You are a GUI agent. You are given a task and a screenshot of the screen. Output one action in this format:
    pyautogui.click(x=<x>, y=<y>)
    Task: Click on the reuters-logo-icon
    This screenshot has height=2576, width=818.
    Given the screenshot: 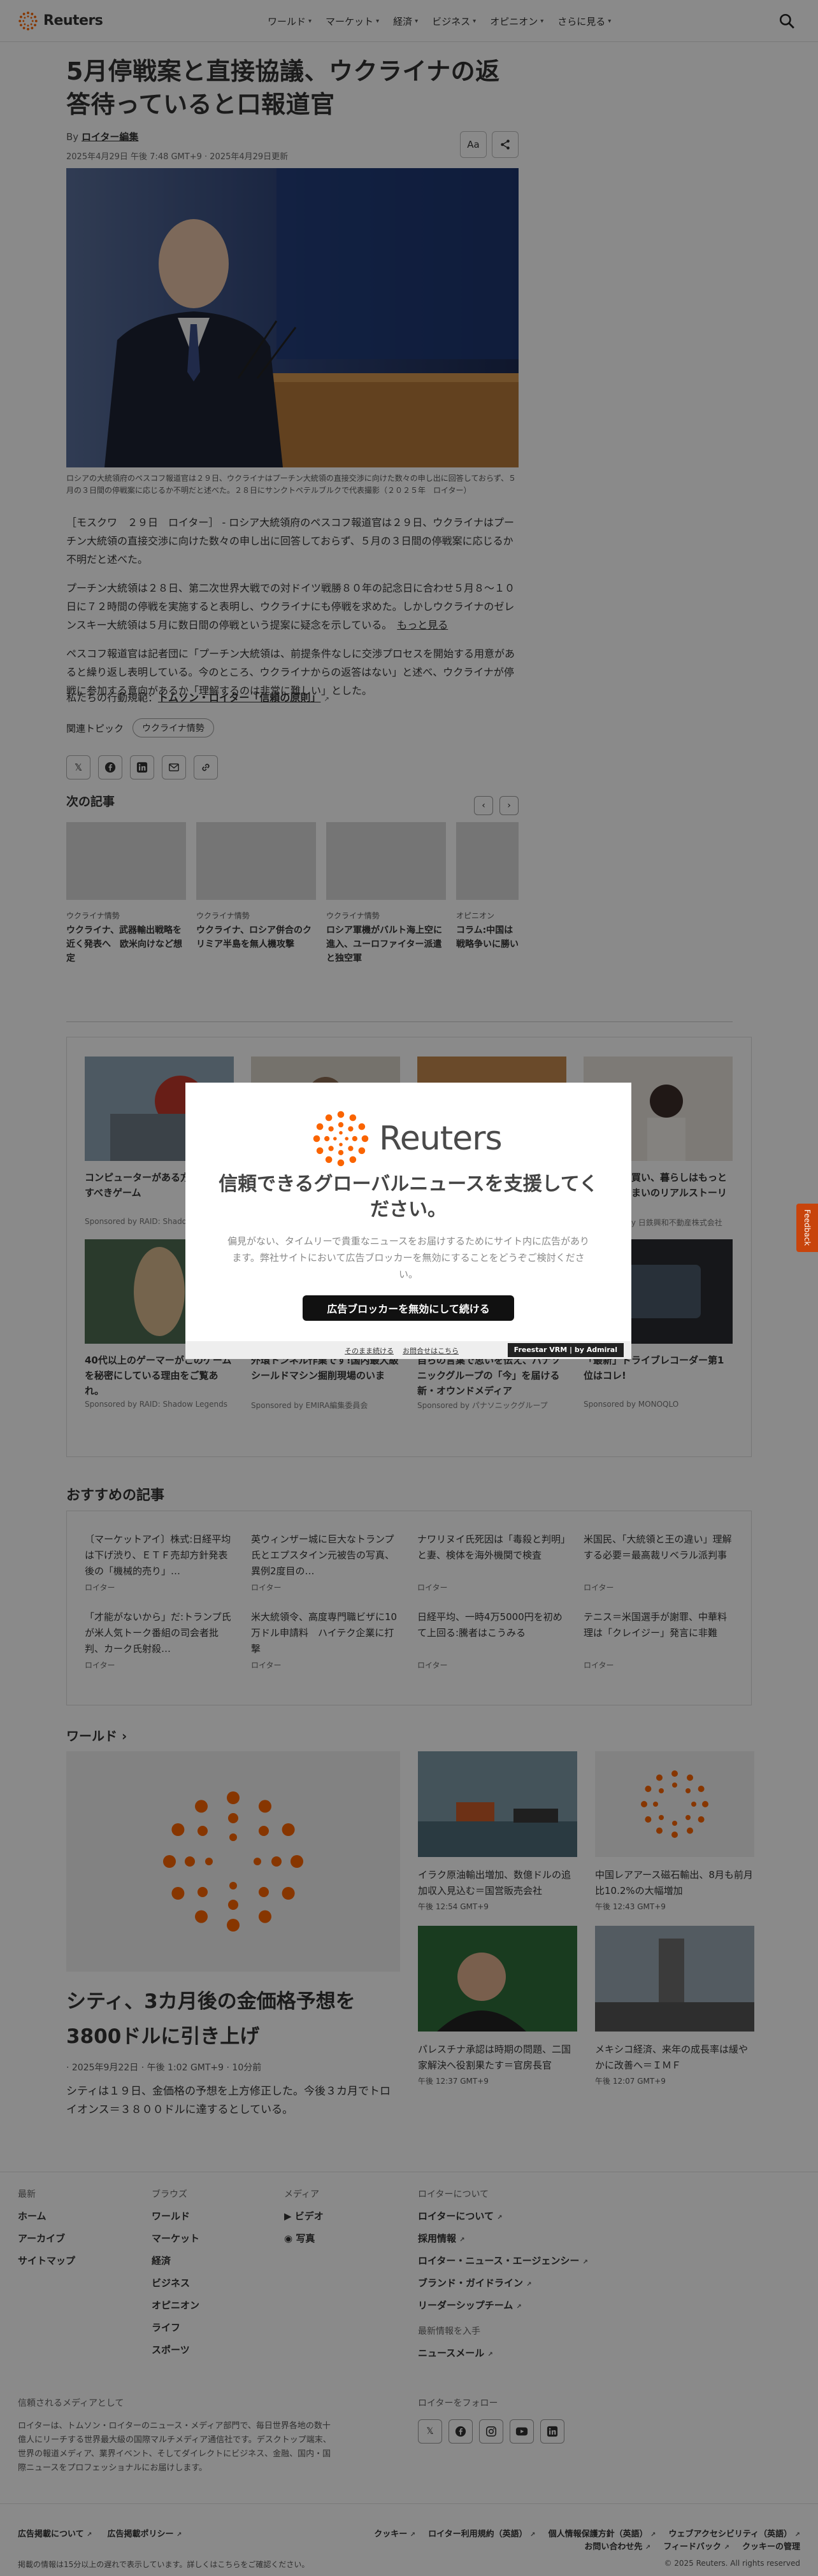 What is the action you would take?
    pyautogui.click(x=341, y=1139)
    